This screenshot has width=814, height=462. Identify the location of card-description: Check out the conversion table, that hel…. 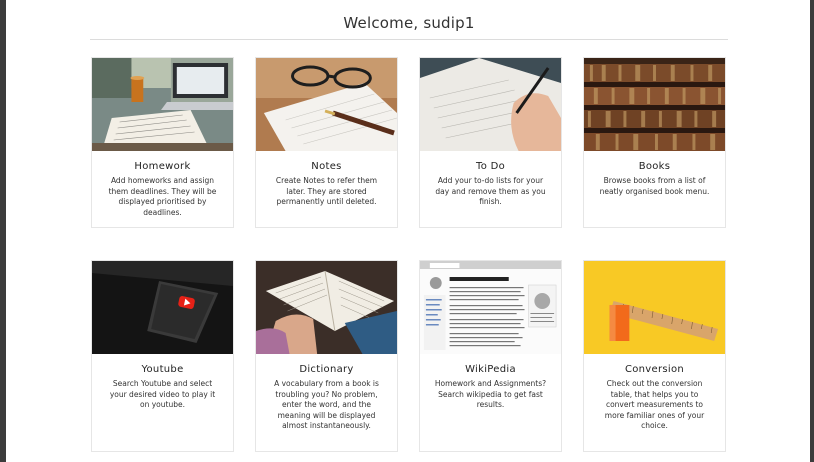
(654, 404).